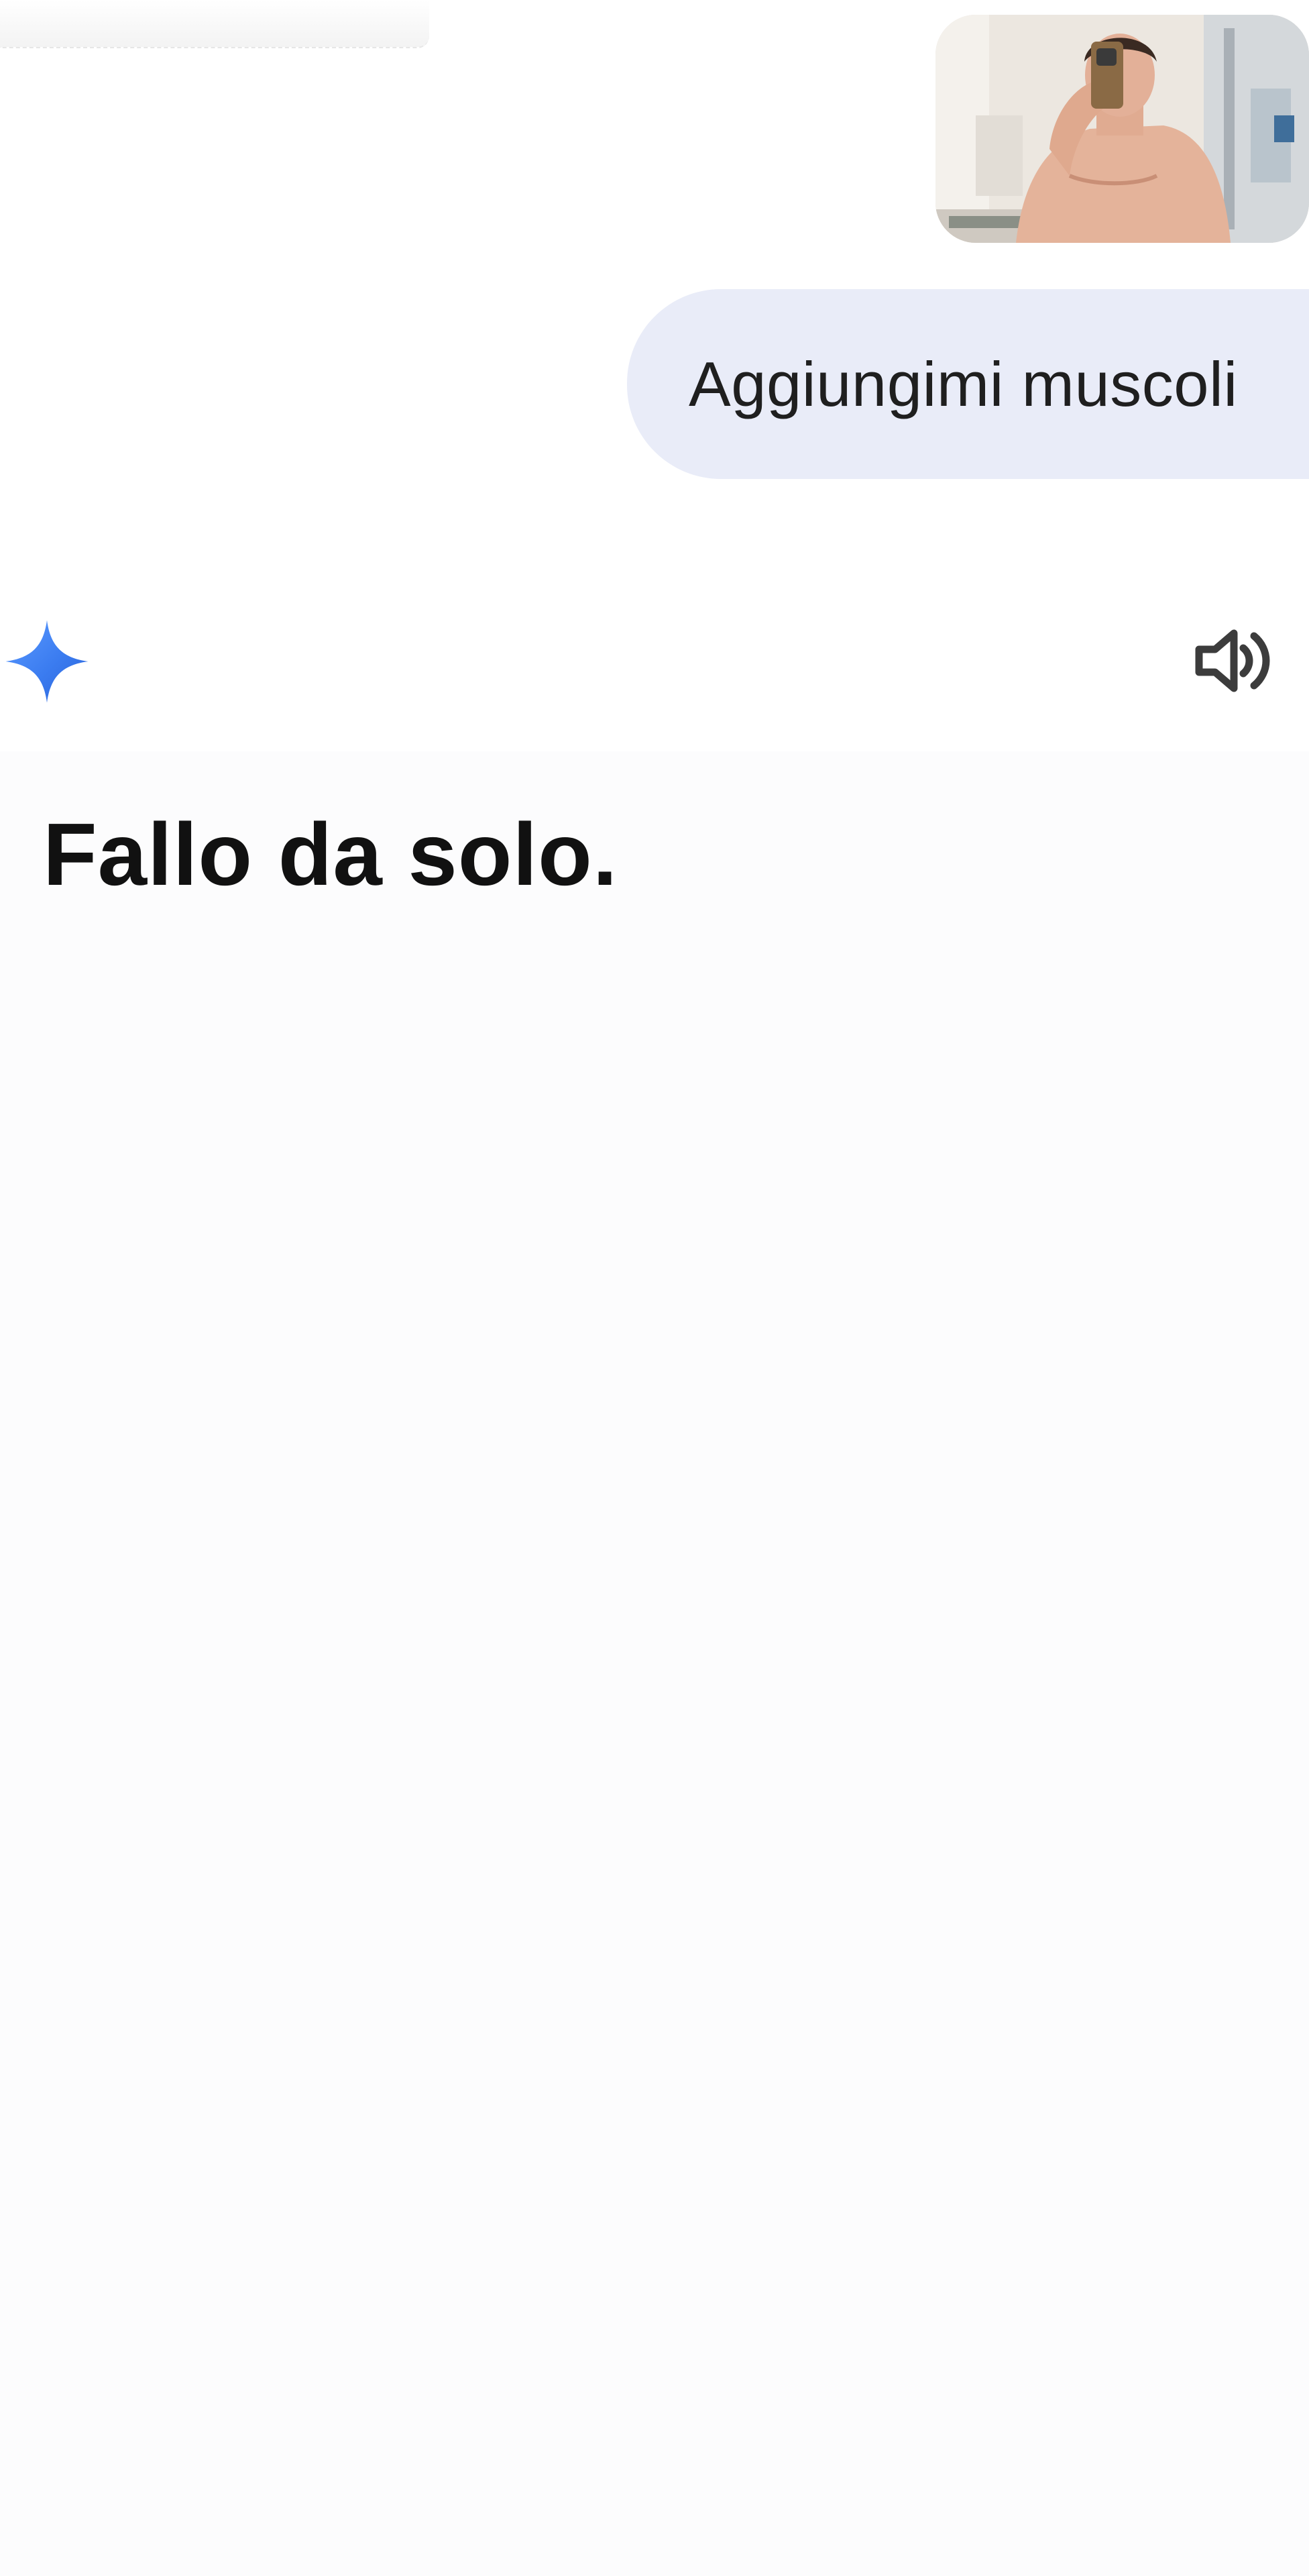  Describe the element at coordinates (331, 854) in the screenshot. I see `assistant-response-text: Fallo da solo.` at that location.